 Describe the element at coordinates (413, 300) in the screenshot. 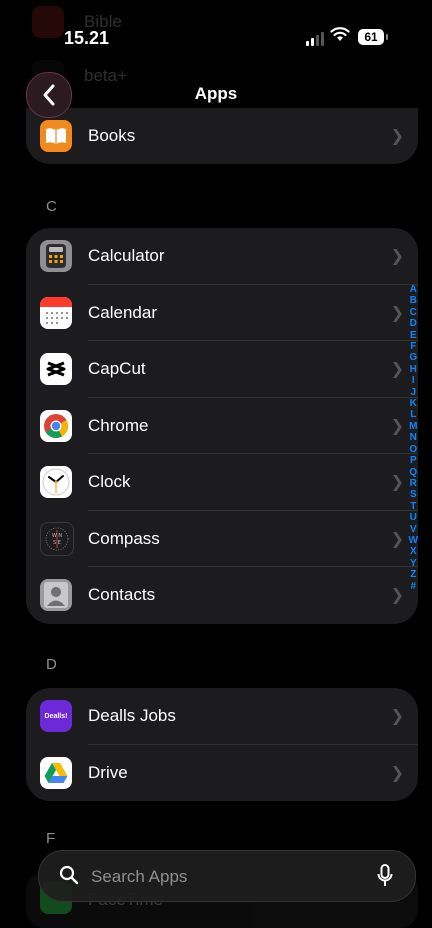

I see `index-letter-b: B` at that location.